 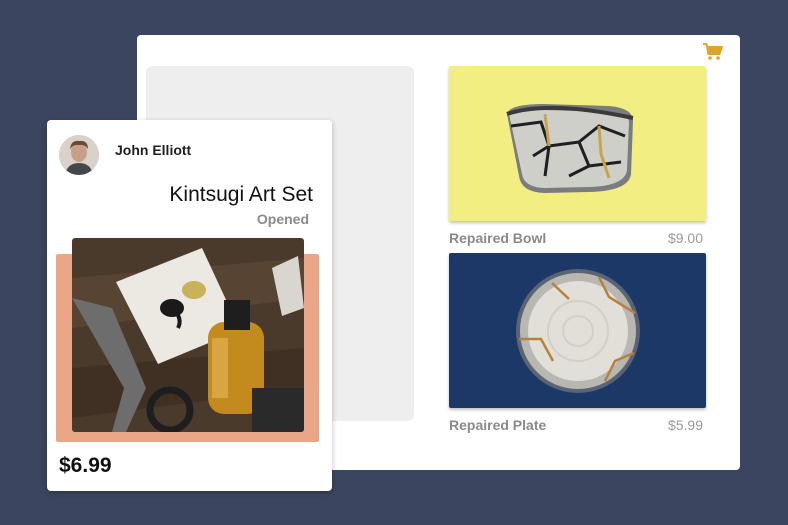 What do you see at coordinates (241, 194) in the screenshot?
I see `card-title: Kintsugi Art Set` at bounding box center [241, 194].